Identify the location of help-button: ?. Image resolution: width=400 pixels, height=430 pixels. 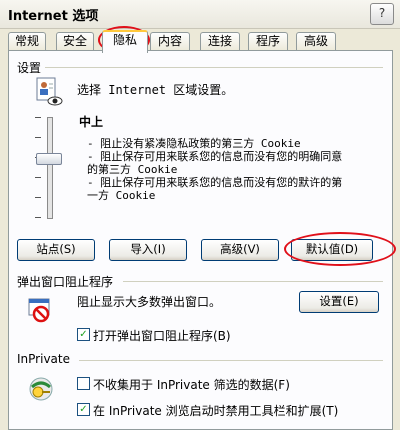
(382, 14).